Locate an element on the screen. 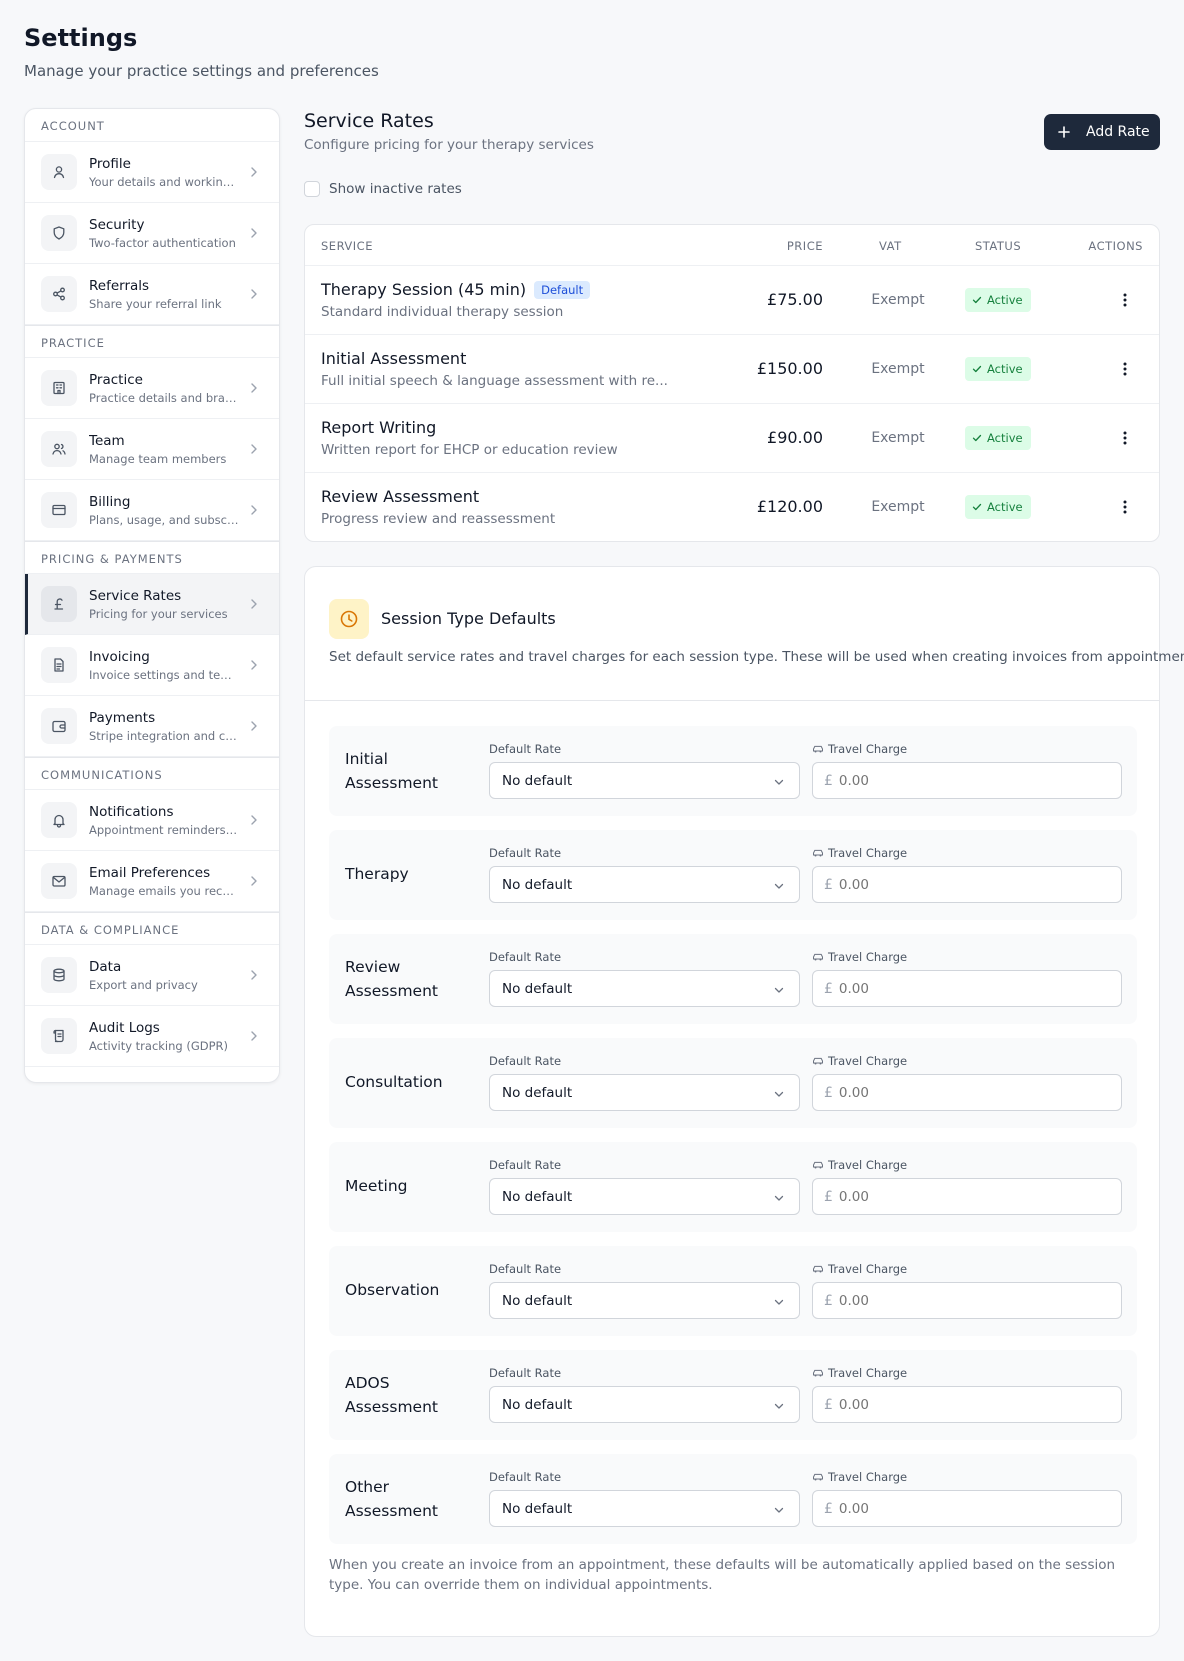  col-status: STATUS is located at coordinates (998, 246).